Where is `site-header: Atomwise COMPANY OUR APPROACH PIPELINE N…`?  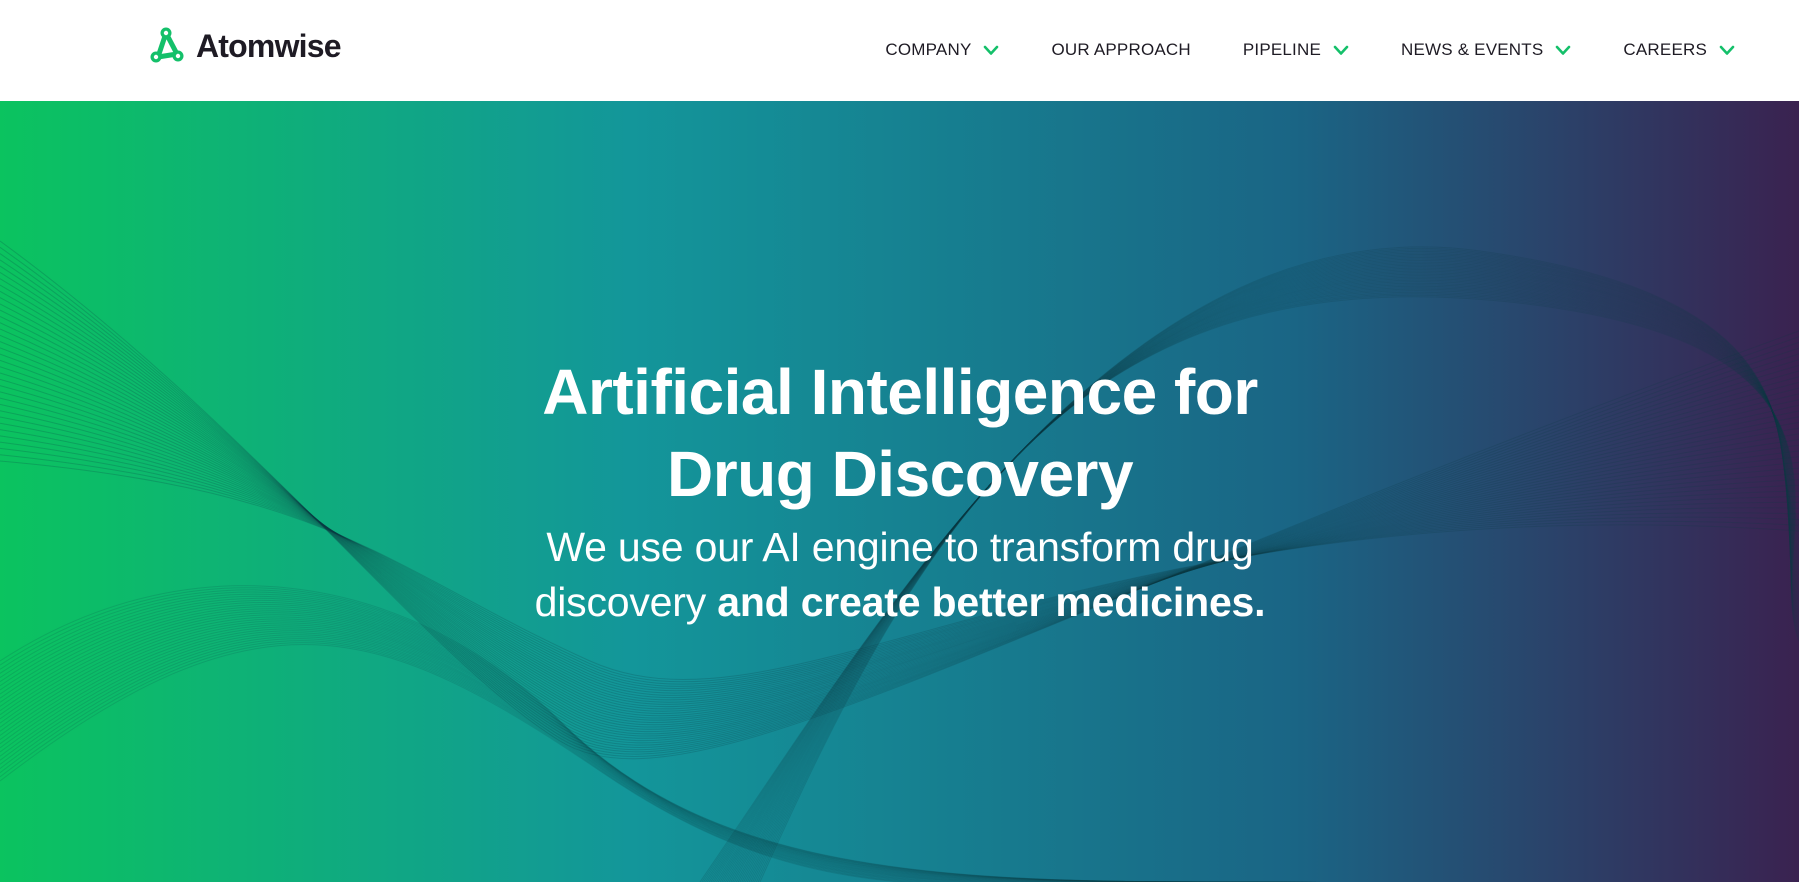
site-header: Atomwise COMPANY OUR APPROACH PIPELINE N… is located at coordinates (899, 50).